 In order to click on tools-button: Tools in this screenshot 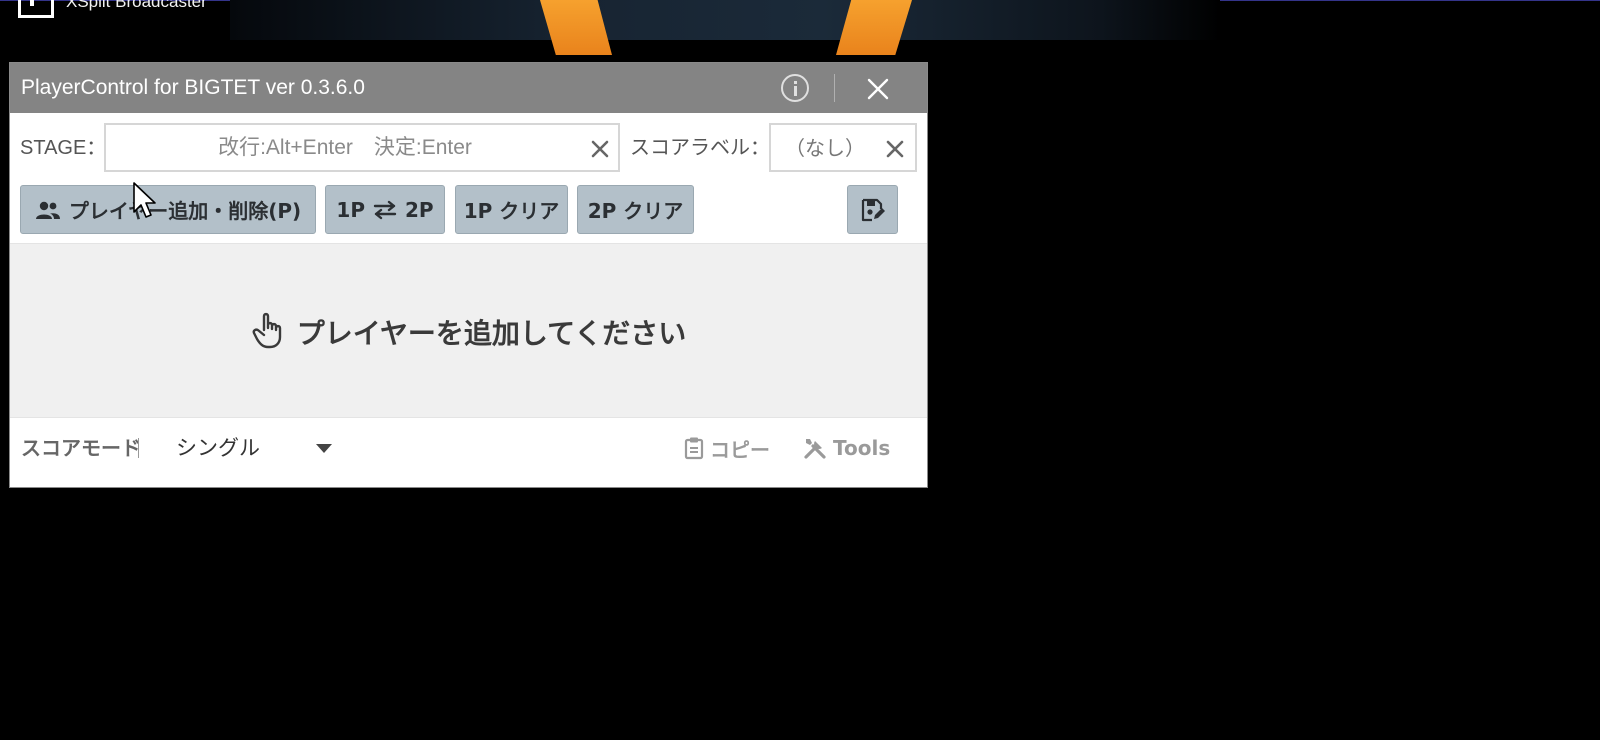, I will do `click(846, 448)`.